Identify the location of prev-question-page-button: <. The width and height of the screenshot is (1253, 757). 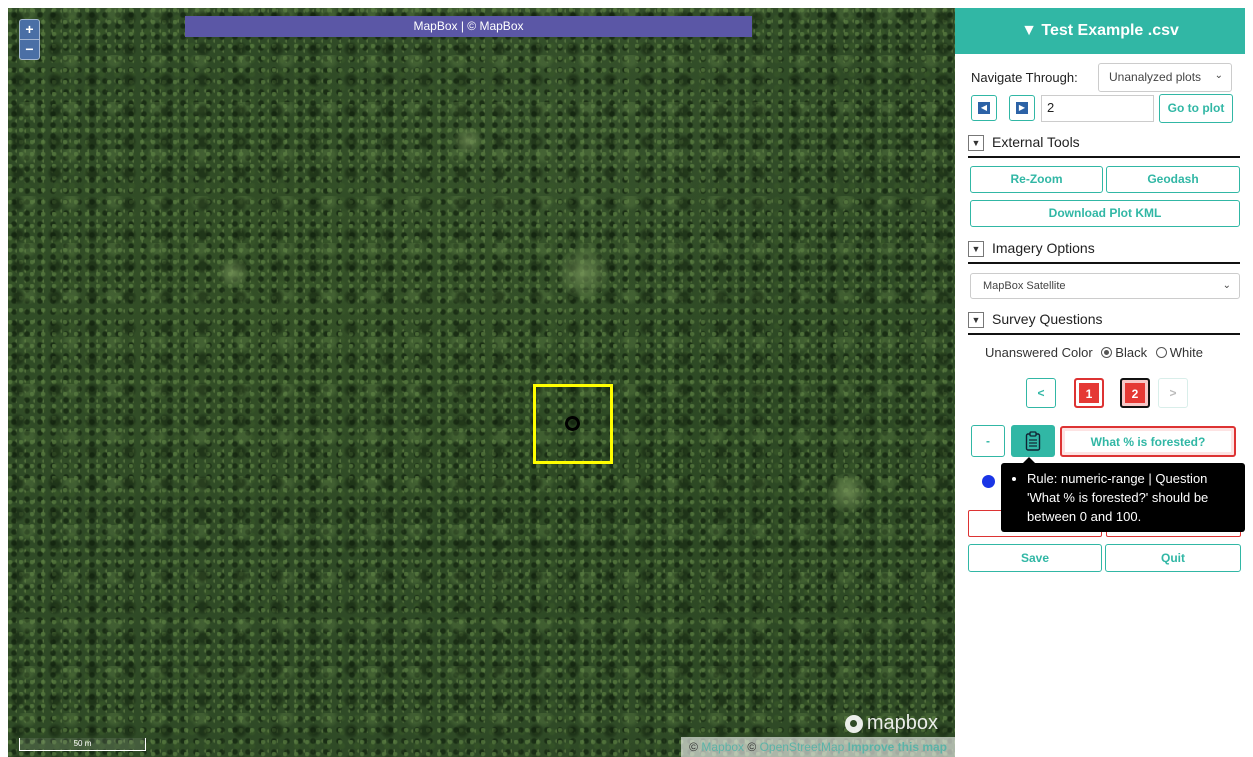
(1041, 393).